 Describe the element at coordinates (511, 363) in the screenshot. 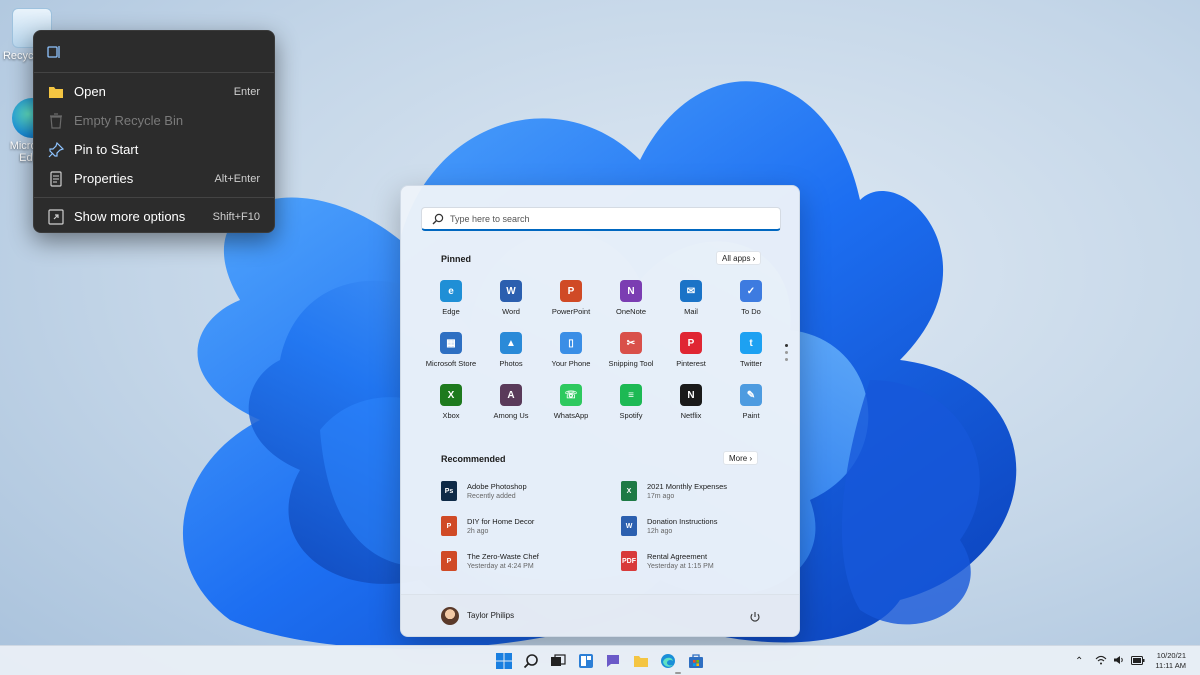

I see `pinned-app-label: Photos` at that location.